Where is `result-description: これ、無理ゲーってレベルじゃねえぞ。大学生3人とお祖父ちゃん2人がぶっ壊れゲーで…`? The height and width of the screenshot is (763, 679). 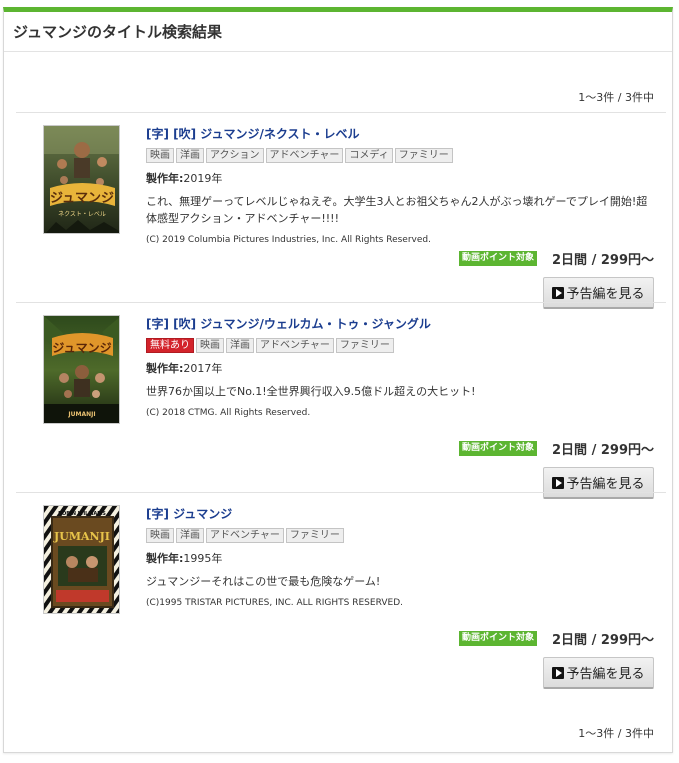 result-description: これ、無理ゲーってレベルじゃねえぞ。大学生3人とお祖父ちゃん2人がぶっ壊れゲーで… is located at coordinates (397, 210).